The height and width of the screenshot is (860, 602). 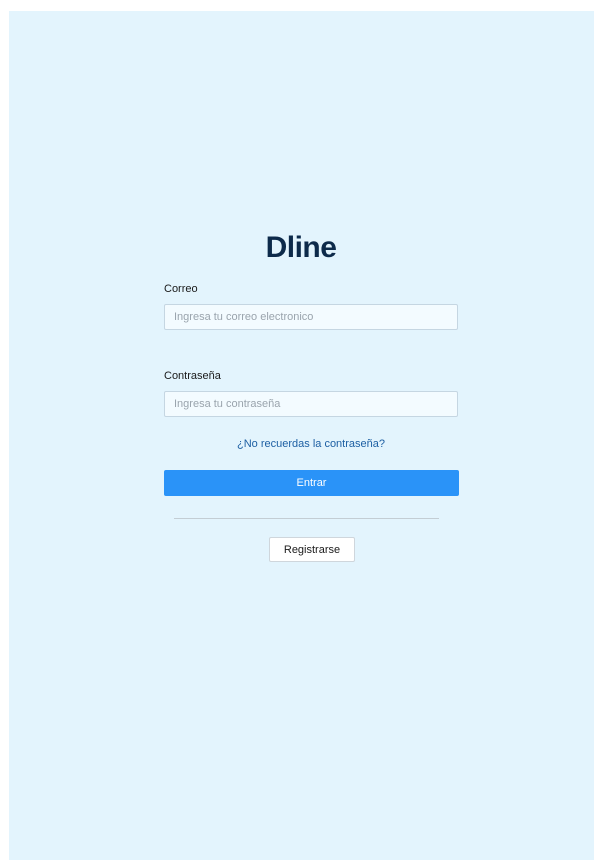 What do you see at coordinates (306, 518) in the screenshot?
I see `divider` at bounding box center [306, 518].